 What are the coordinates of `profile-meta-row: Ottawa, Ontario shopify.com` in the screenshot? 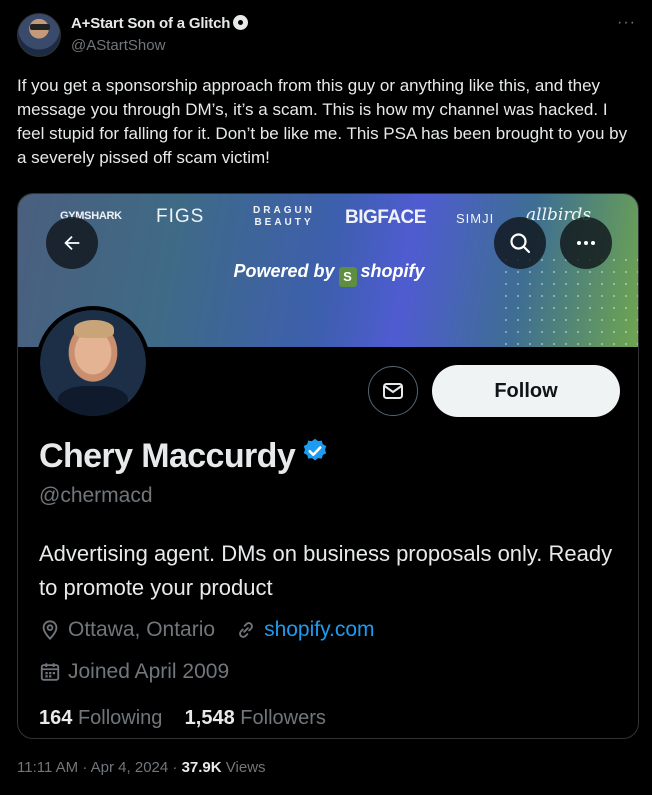 It's located at (207, 630).